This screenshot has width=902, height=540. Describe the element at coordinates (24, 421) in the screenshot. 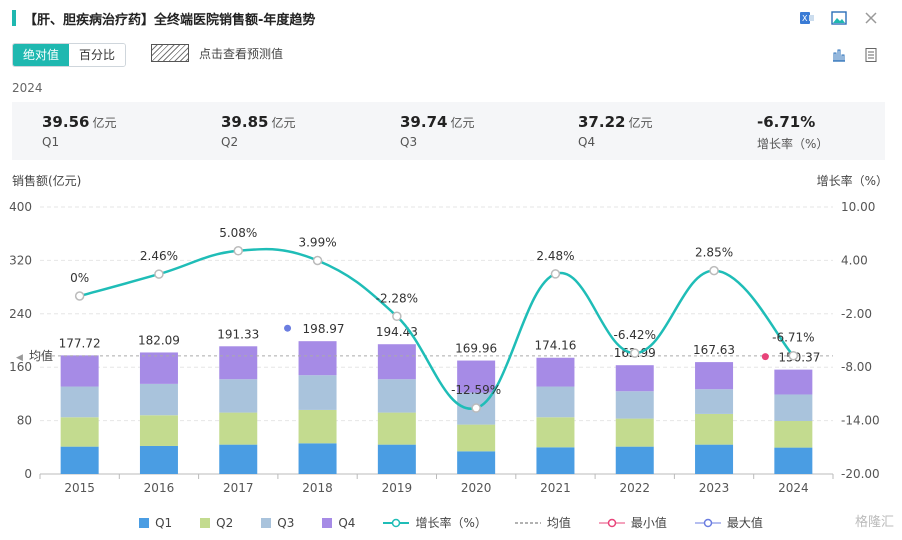

I see `y-tick-label: 80` at that location.